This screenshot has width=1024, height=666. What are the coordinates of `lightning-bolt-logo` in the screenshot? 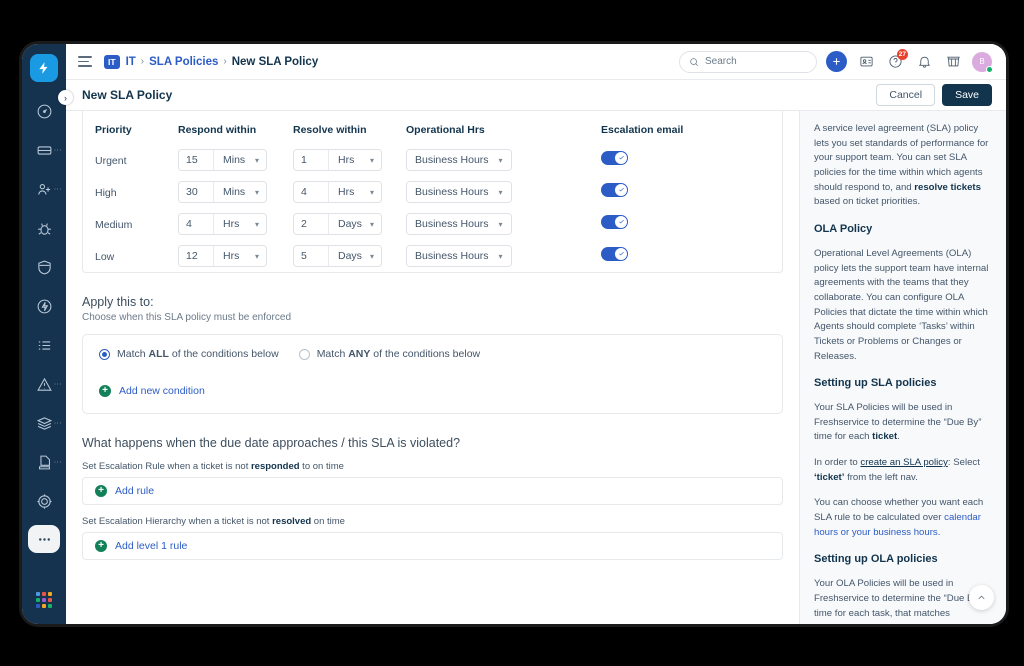 It's located at (44, 68).